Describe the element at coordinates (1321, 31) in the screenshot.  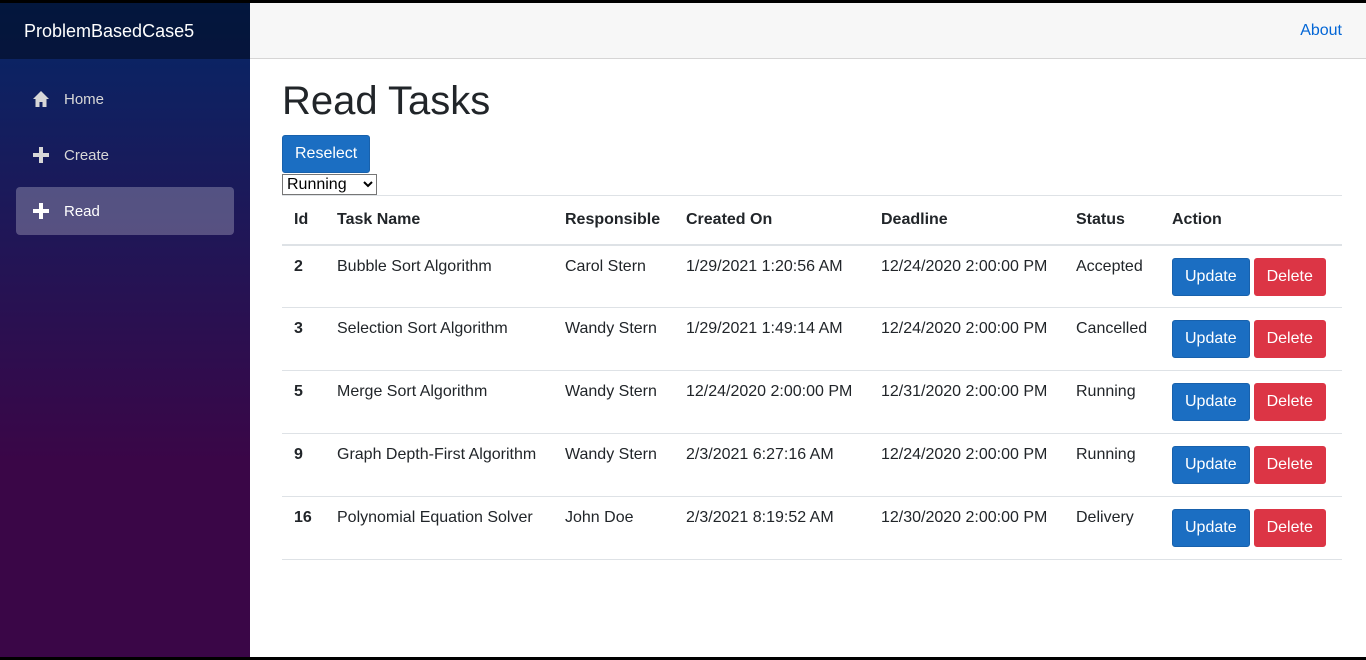
I see `about-link: About` at that location.